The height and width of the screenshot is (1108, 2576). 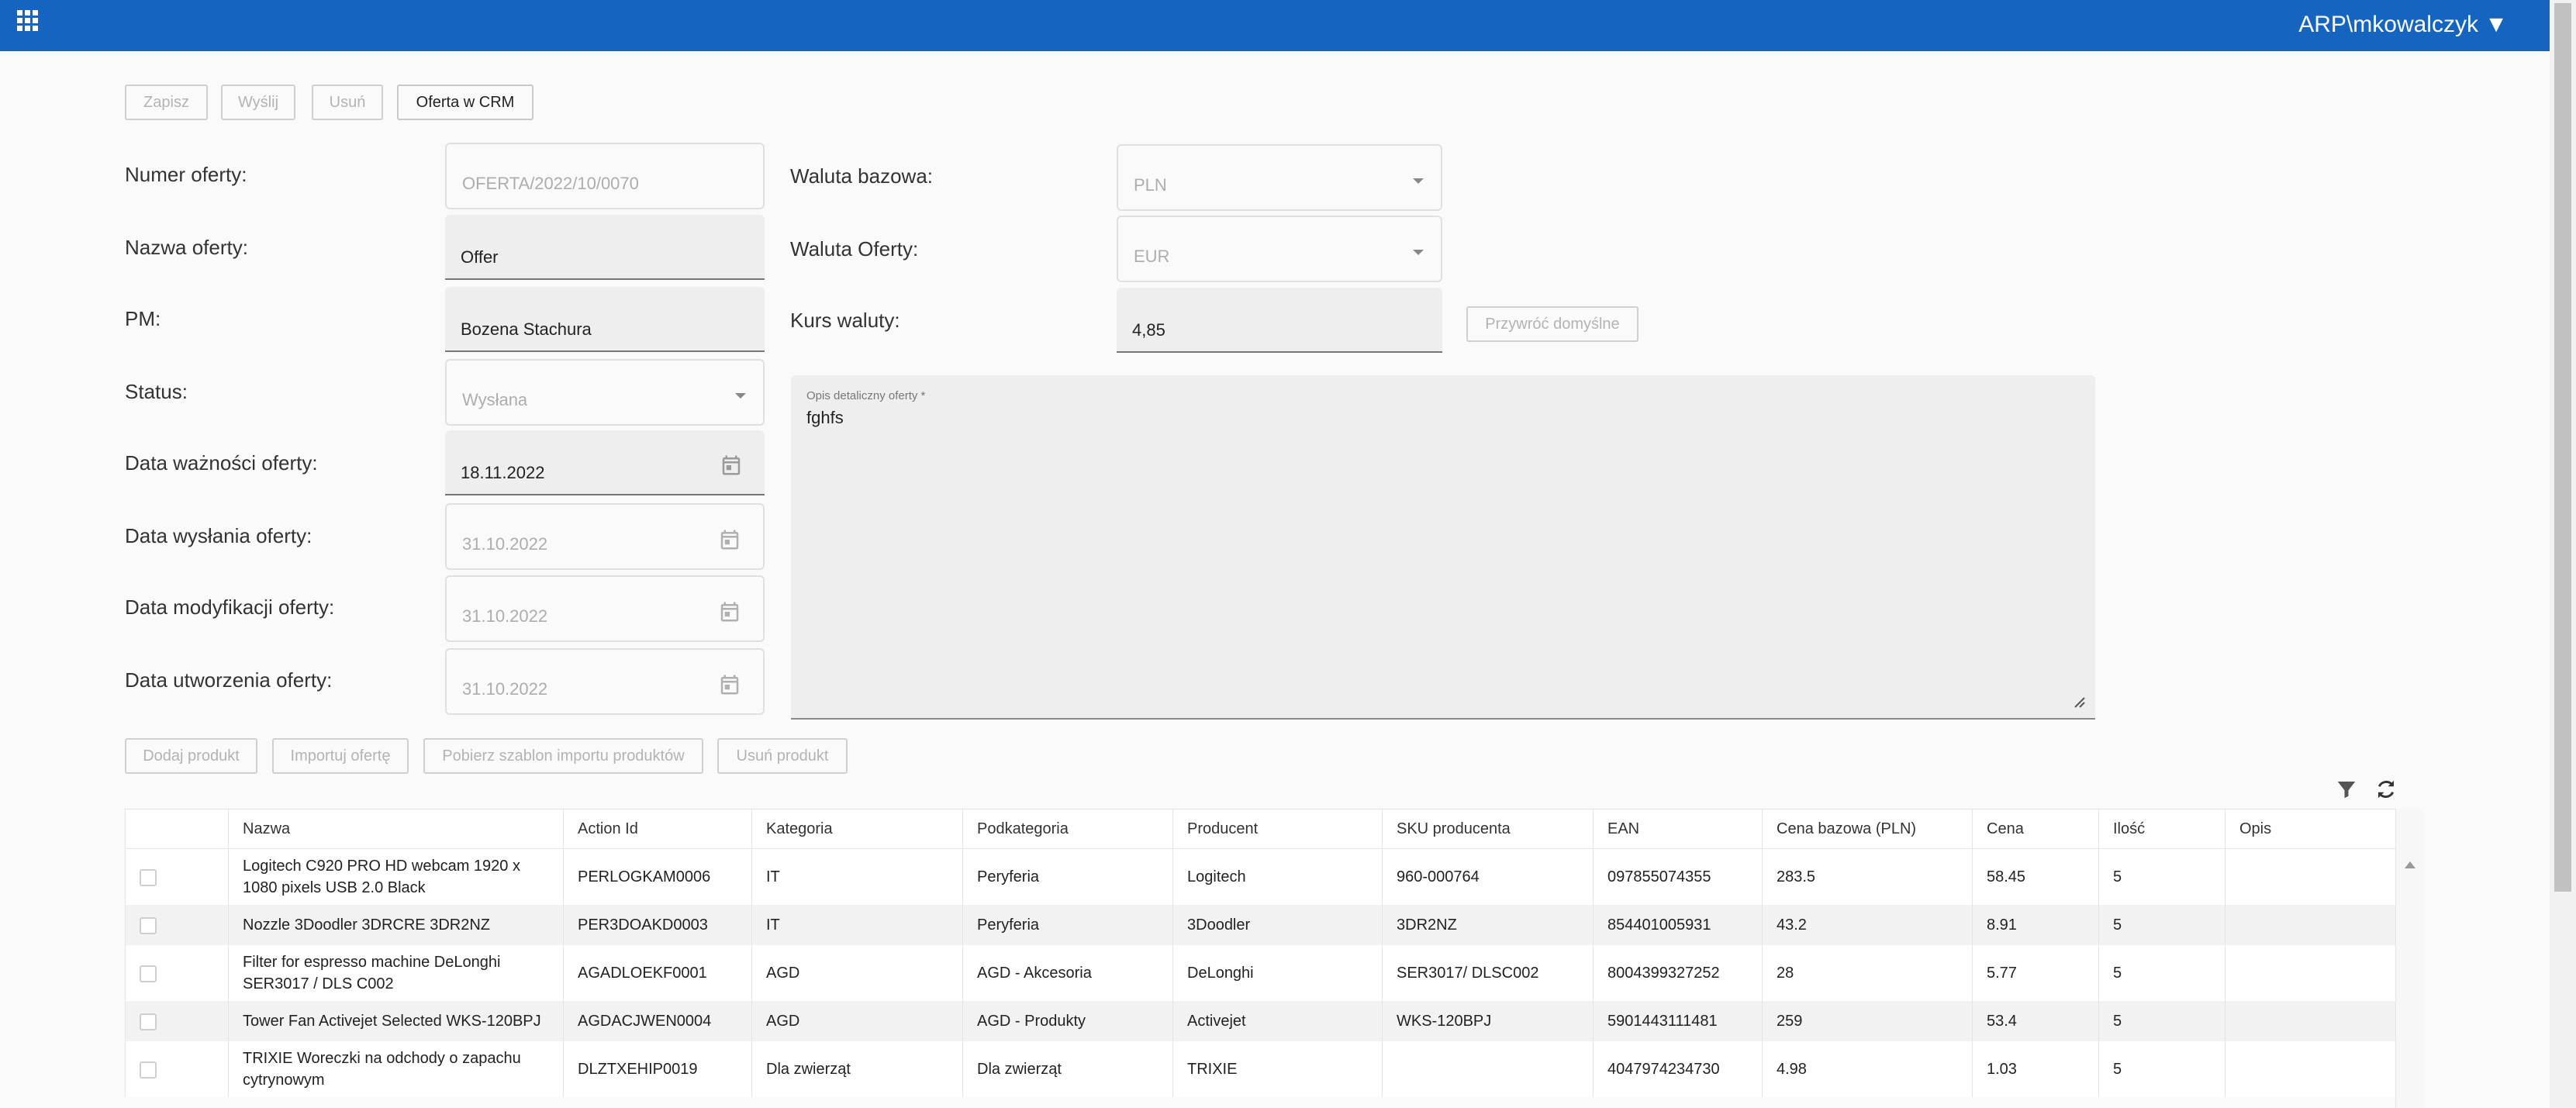 I want to click on resize-handle-icon, so click(x=2078, y=701).